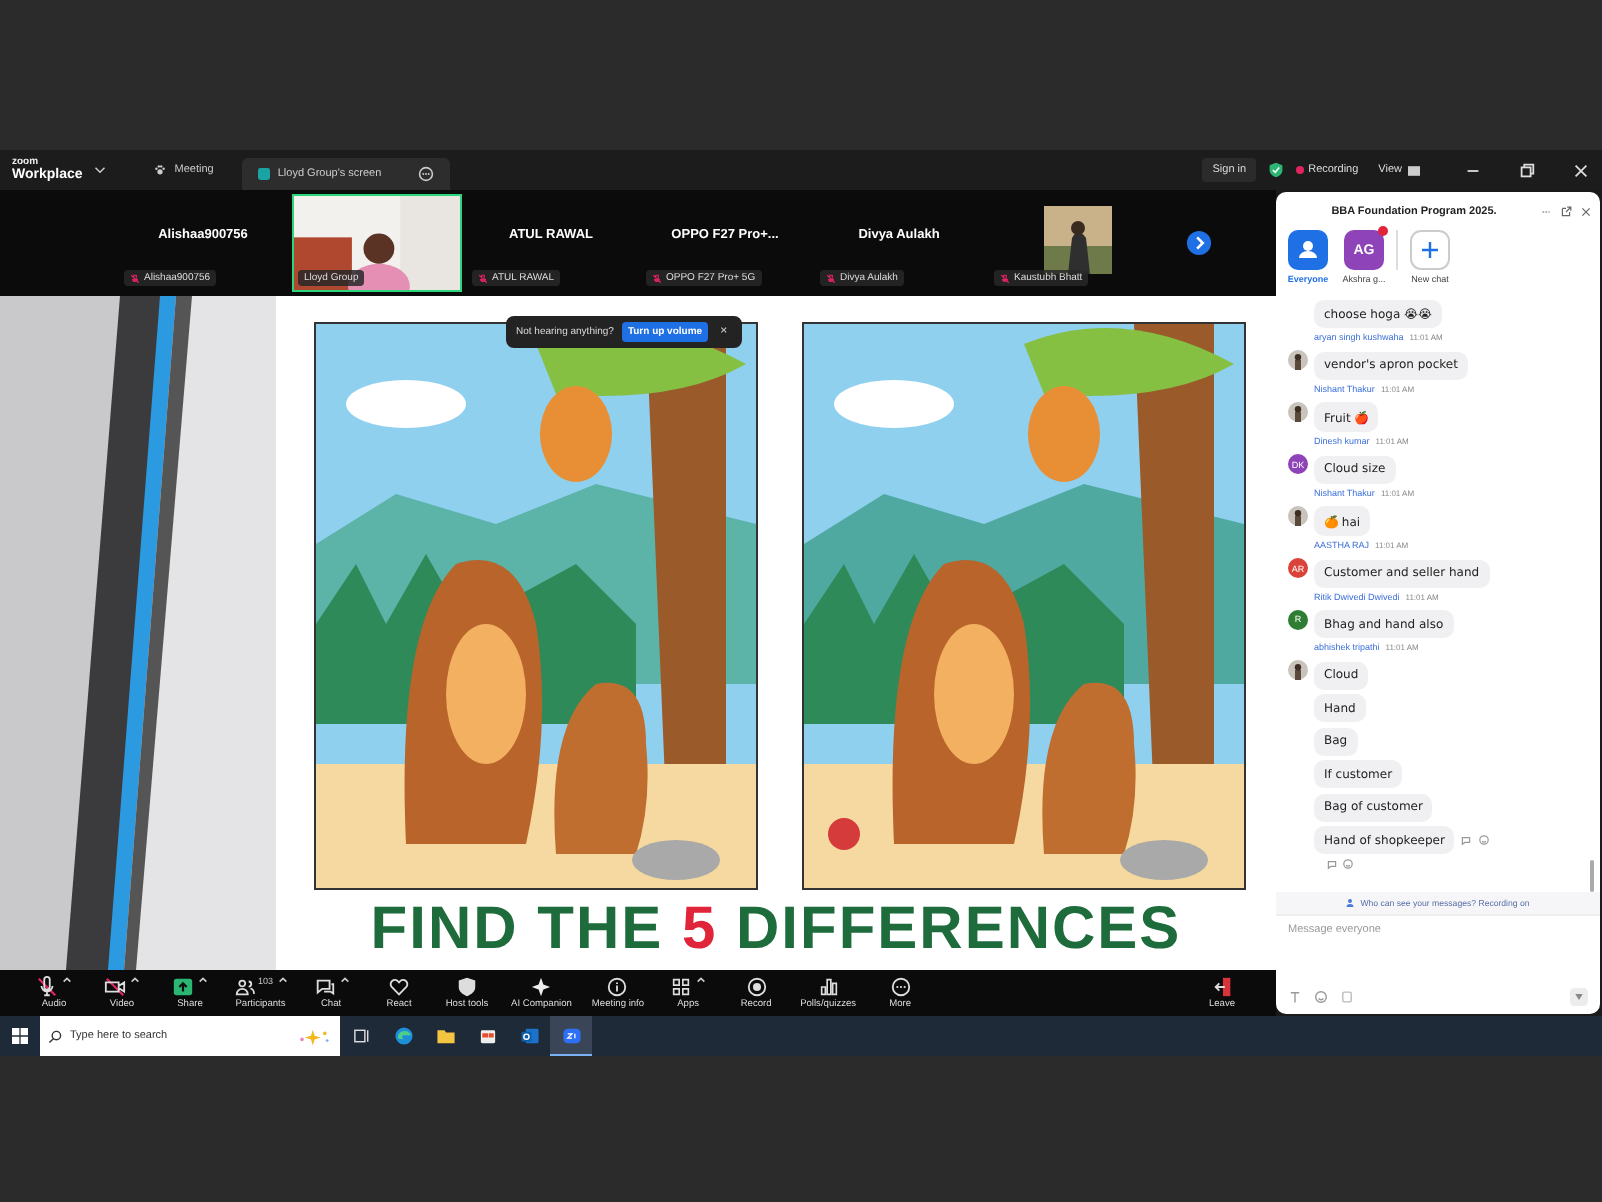  Describe the element at coordinates (617, 987) in the screenshot. I see `info-icon` at that location.